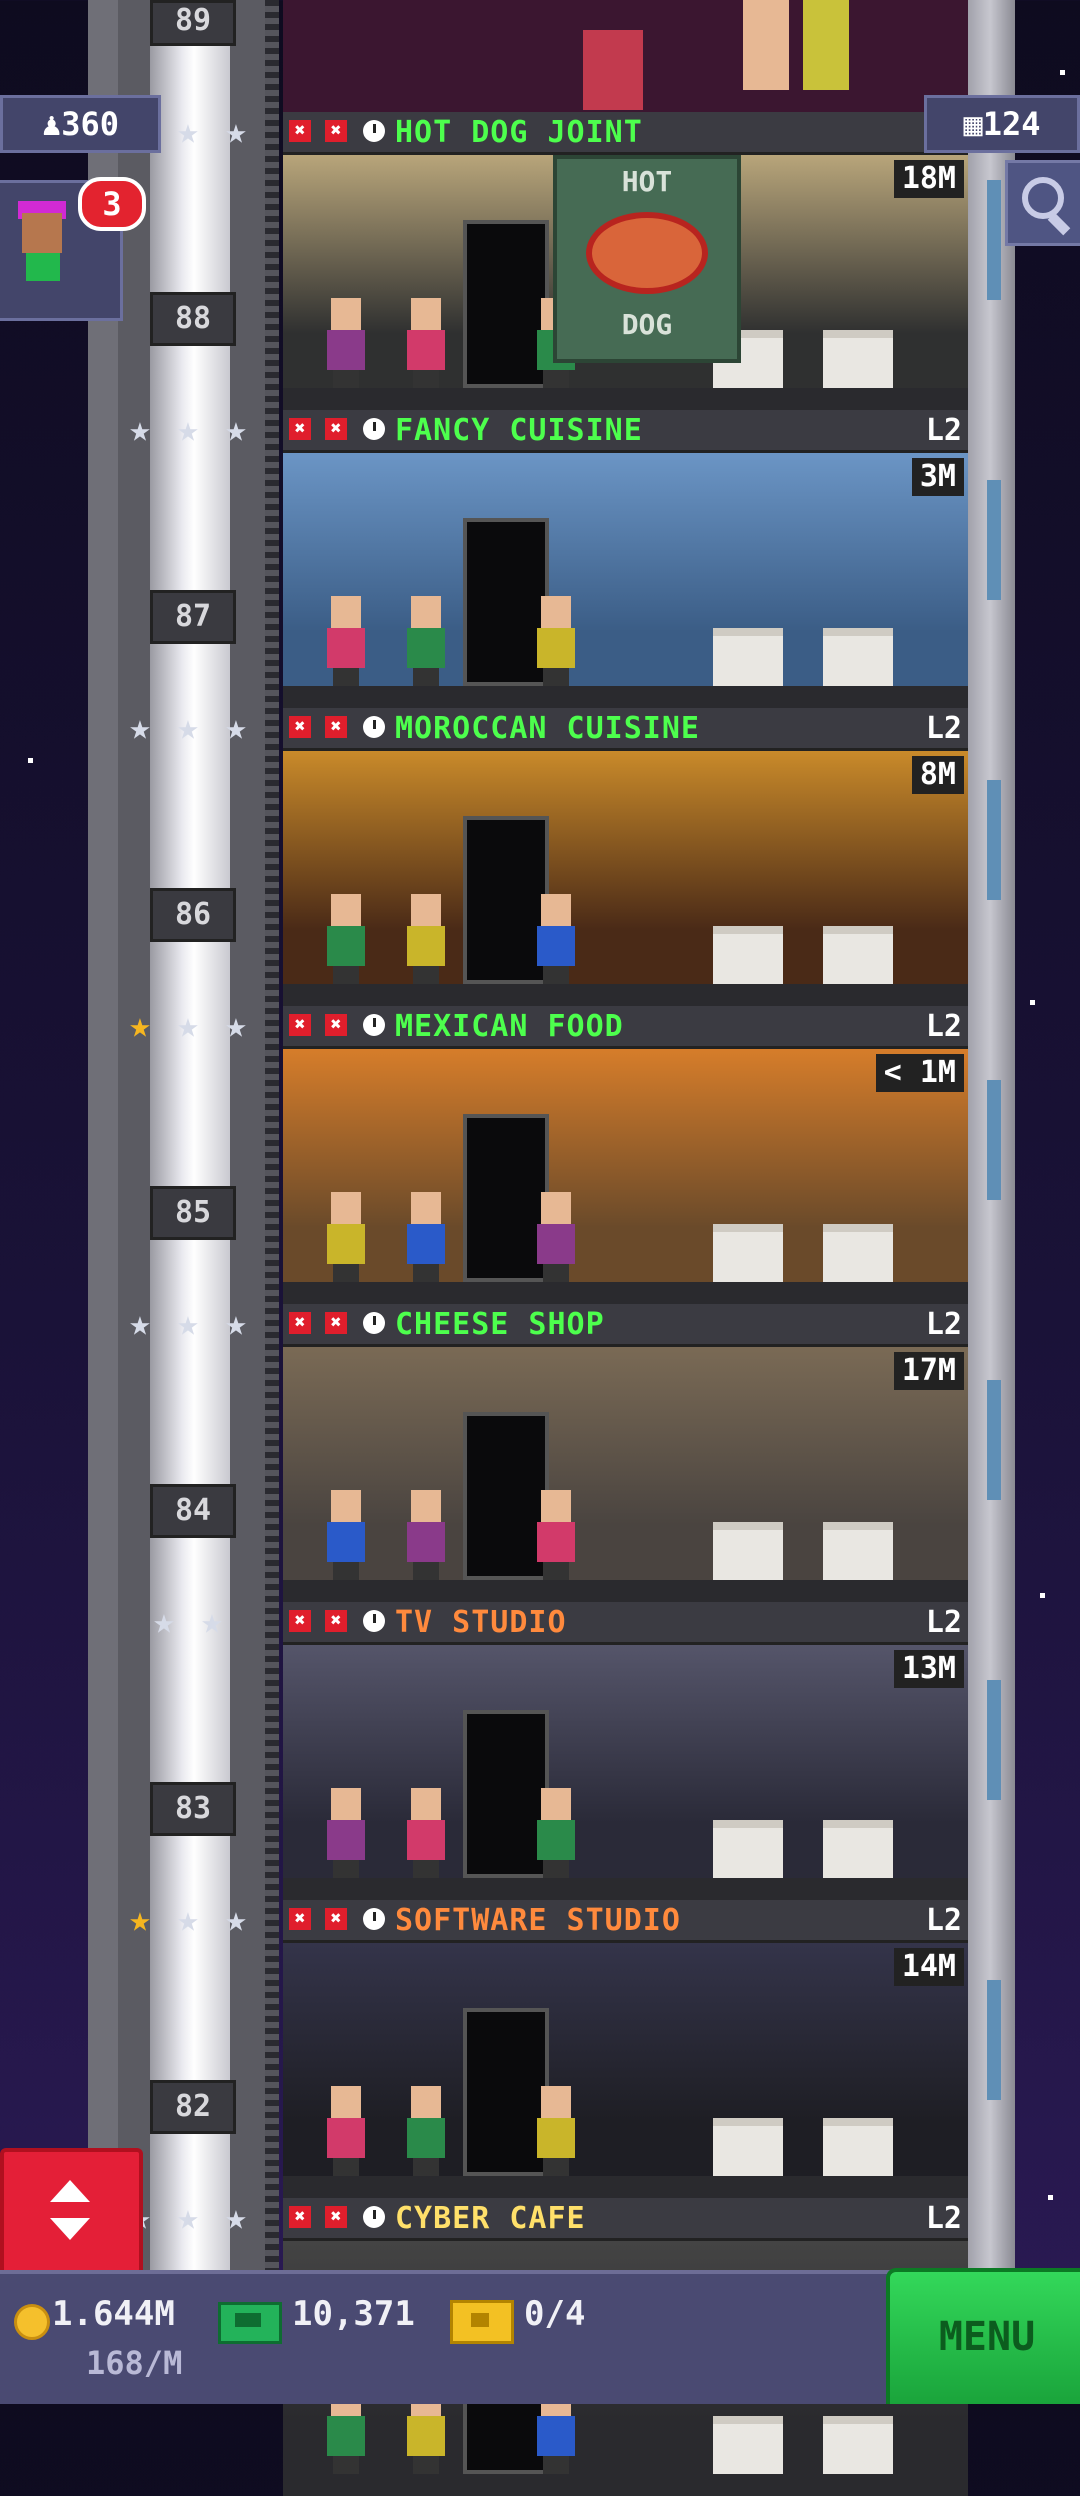  I want to click on menu-button: MENU, so click(983, 2336).